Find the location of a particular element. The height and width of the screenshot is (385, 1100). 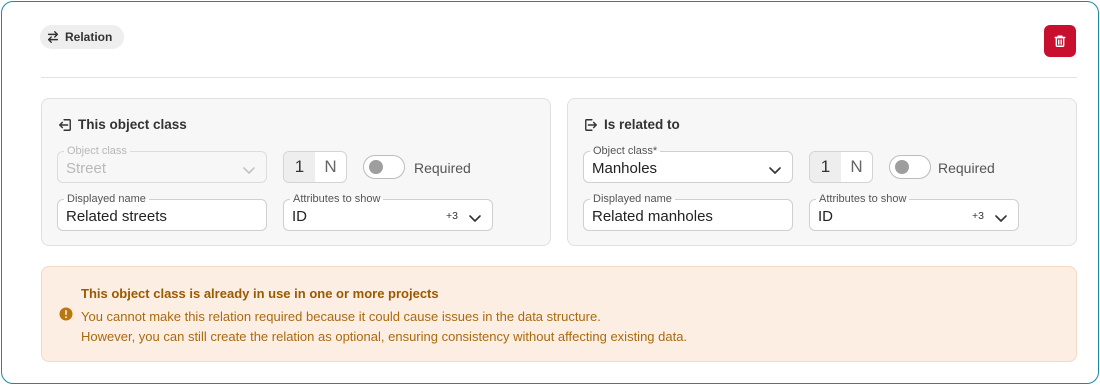

displayed-name-value: Related streets is located at coordinates (116, 216).